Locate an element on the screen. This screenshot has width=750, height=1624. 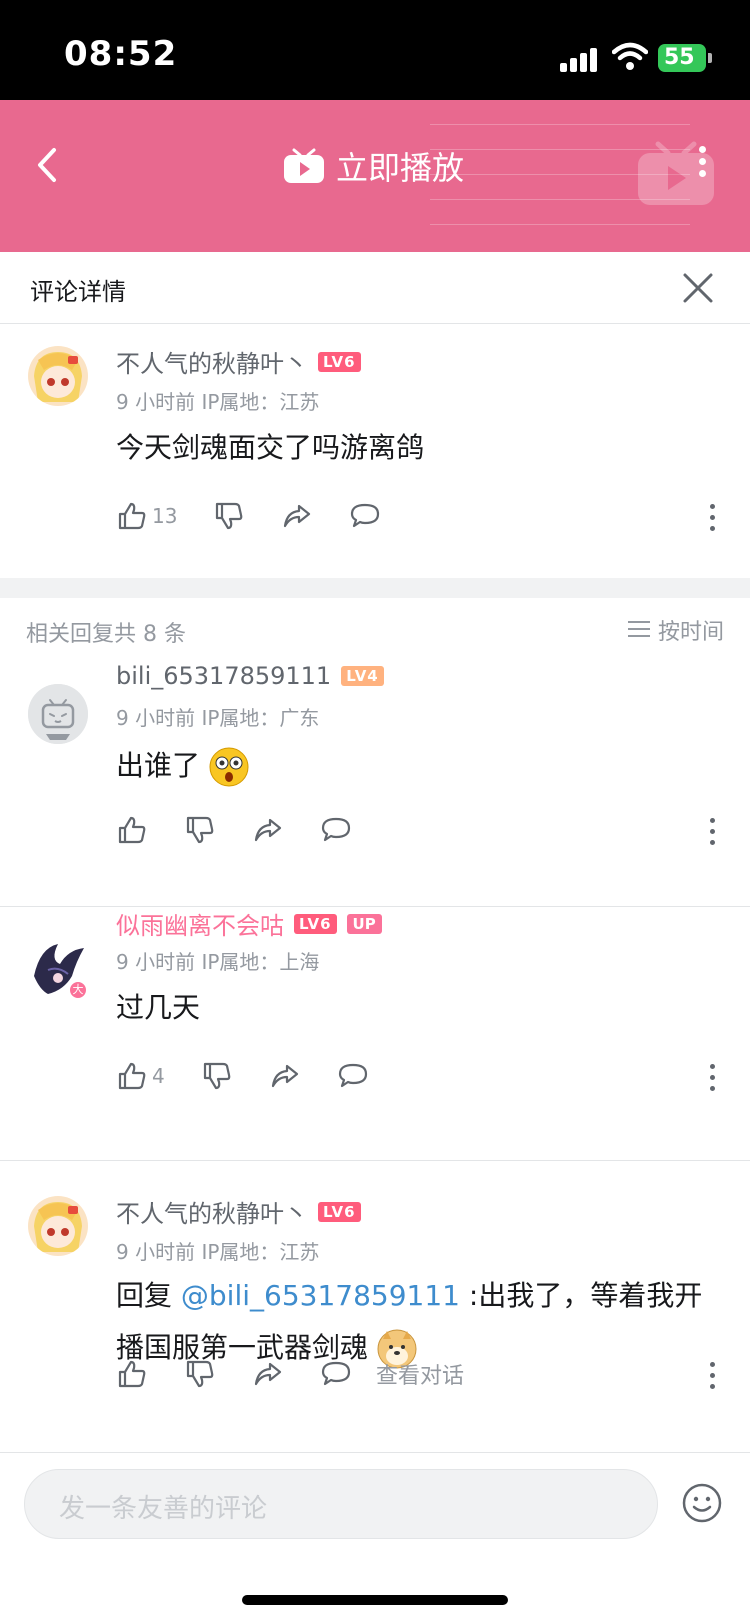
back-icon is located at coordinates (48, 165).